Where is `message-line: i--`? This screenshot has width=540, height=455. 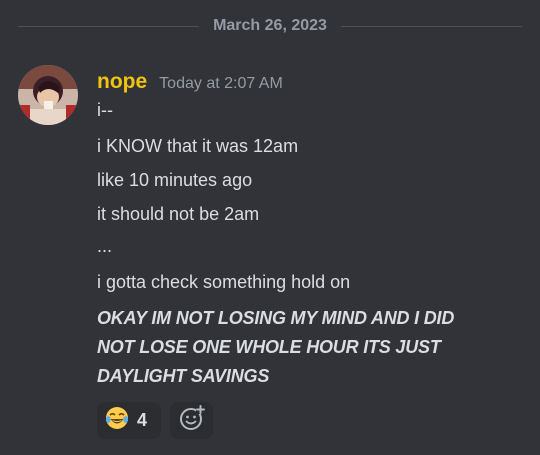
message-line: i-- is located at coordinates (105, 110).